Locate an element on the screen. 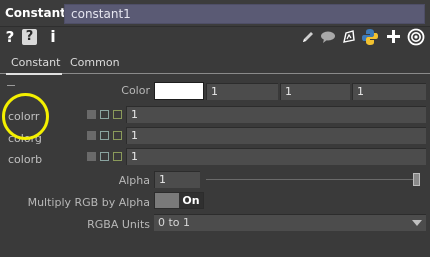 This screenshot has height=257, width=430. colorb-export-icon is located at coordinates (117, 156).